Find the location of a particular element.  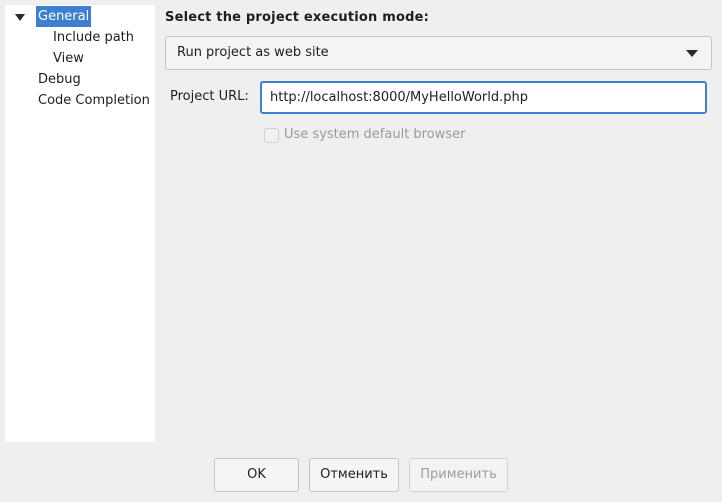

project-url-label: Project URL: is located at coordinates (209, 96).